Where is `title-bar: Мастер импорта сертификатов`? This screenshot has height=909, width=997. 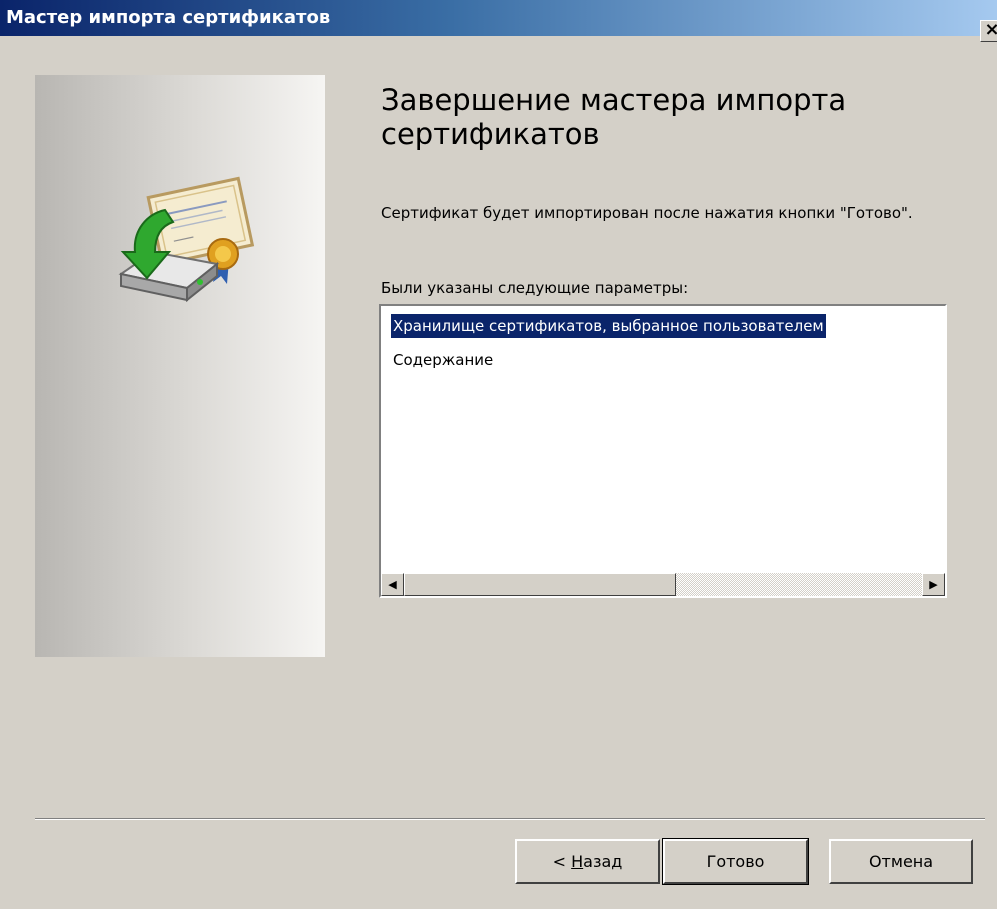
title-bar: Мастер импорта сертификатов is located at coordinates (498, 18).